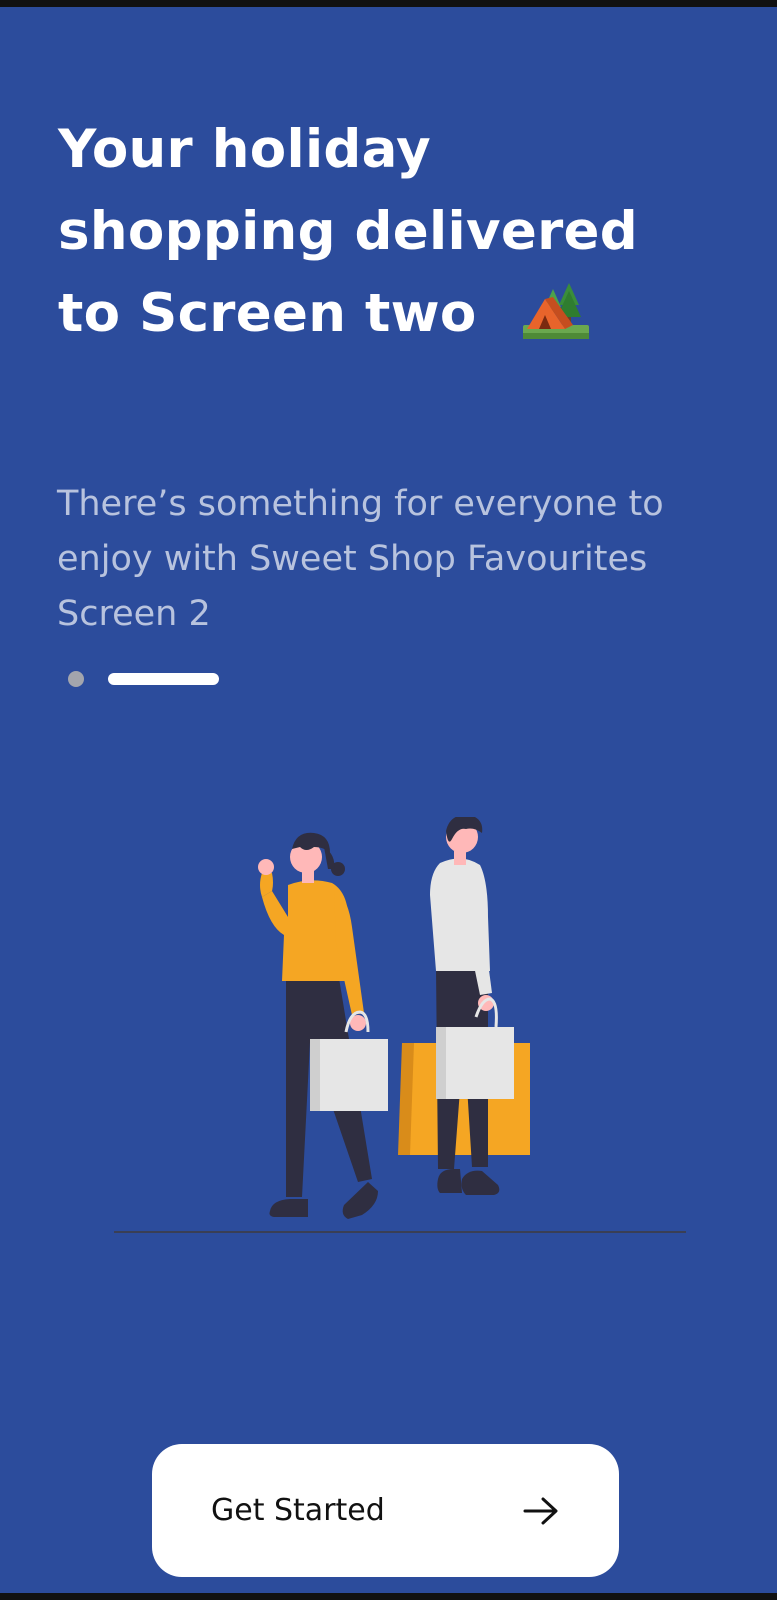  What do you see at coordinates (163, 679) in the screenshot?
I see `page-dot-active` at bounding box center [163, 679].